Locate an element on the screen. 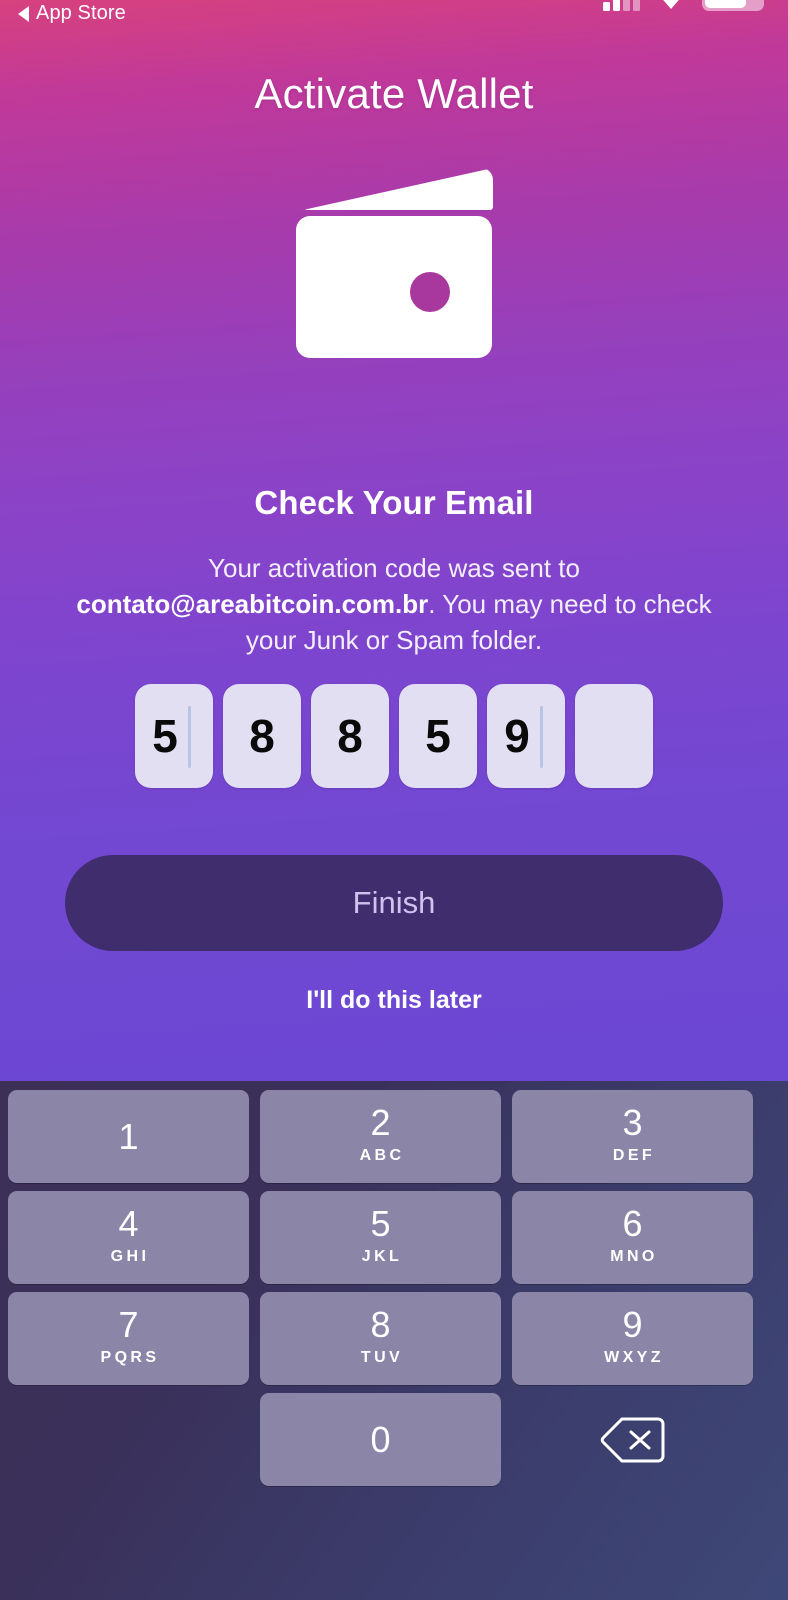 This screenshot has width=788, height=1600. key-5: 5 JKL is located at coordinates (380, 1237).